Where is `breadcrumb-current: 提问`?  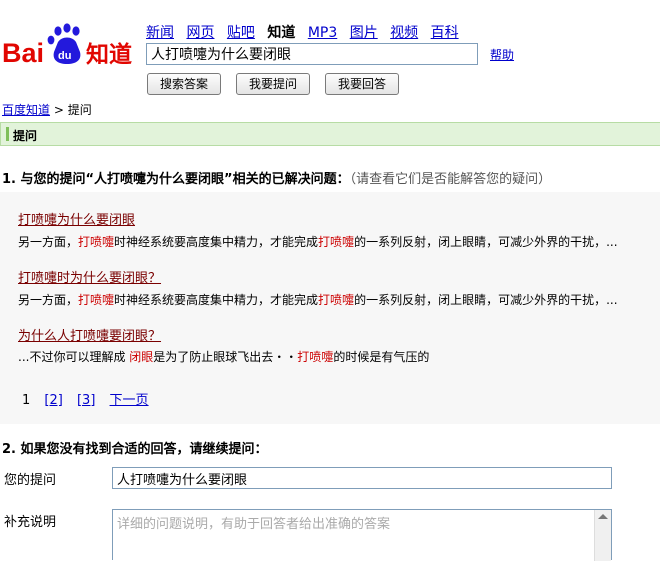 breadcrumb-current: 提问 is located at coordinates (79, 110).